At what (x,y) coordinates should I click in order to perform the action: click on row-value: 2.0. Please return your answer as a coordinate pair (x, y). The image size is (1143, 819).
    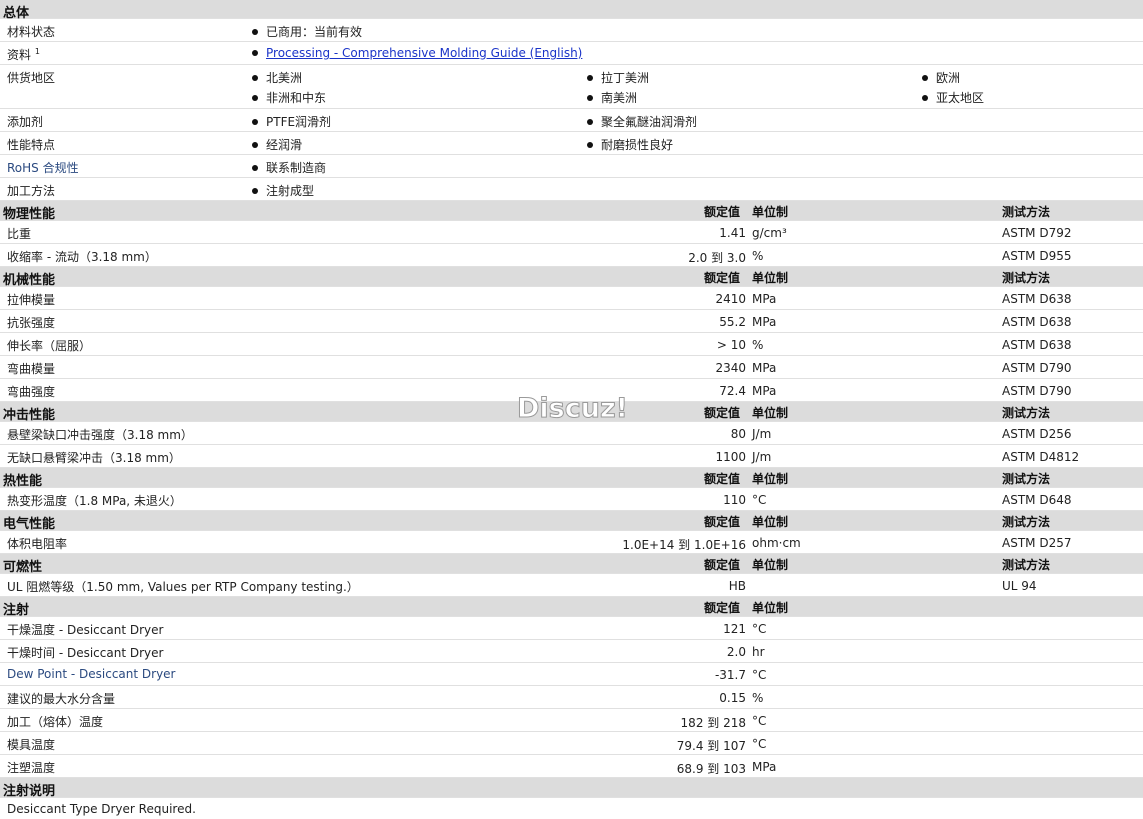
    Looking at the image, I should click on (736, 652).